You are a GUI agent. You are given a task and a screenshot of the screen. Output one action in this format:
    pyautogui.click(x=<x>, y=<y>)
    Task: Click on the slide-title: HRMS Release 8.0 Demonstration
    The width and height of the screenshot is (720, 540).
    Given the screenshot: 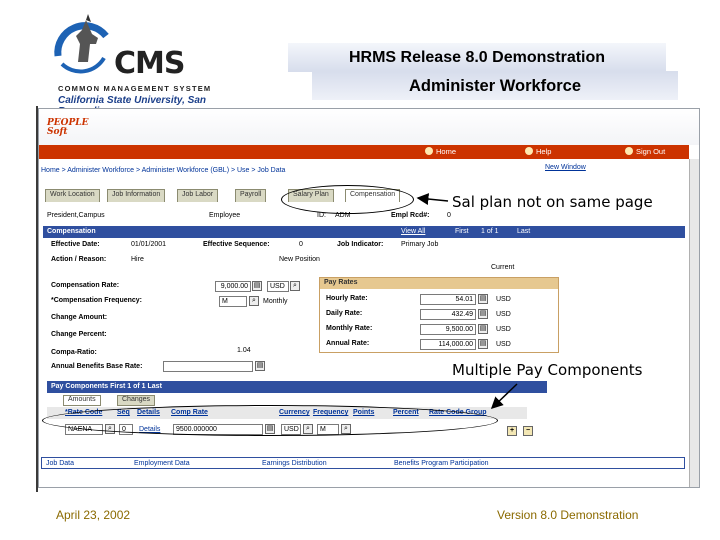 What is the action you would take?
    pyautogui.click(x=477, y=57)
    